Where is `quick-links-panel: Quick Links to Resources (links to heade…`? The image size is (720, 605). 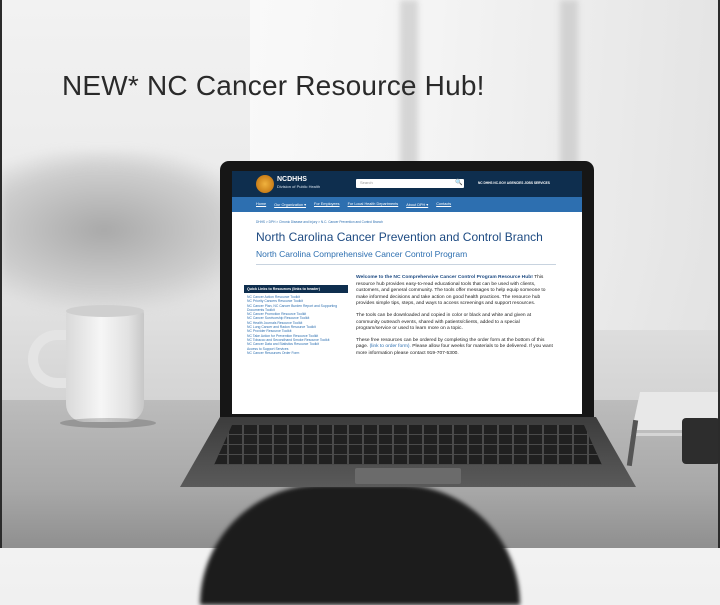 quick-links-panel: Quick Links to Resources (links to heade… is located at coordinates (296, 349).